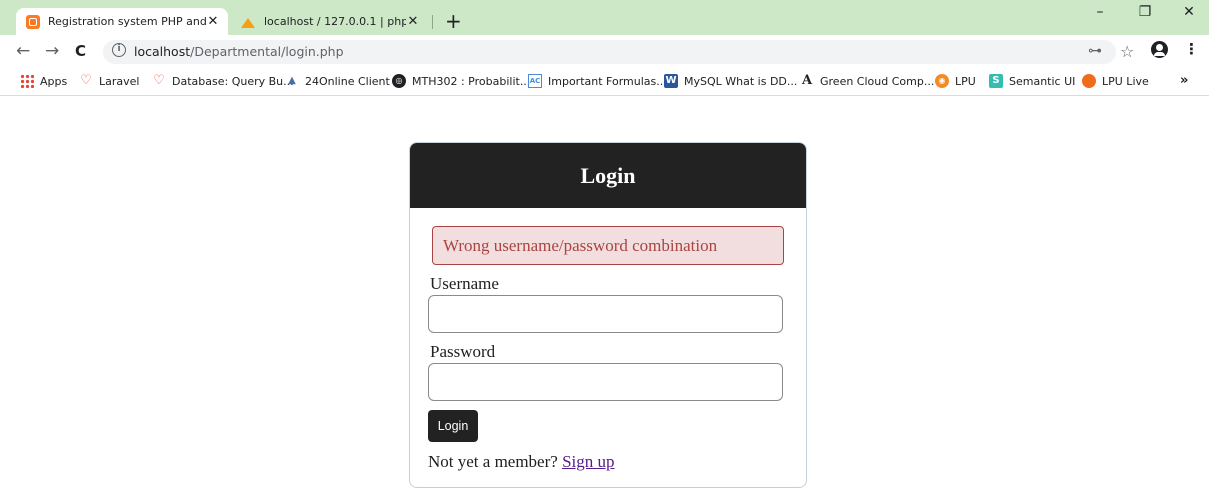  I want to click on login-button: Login, so click(453, 426).